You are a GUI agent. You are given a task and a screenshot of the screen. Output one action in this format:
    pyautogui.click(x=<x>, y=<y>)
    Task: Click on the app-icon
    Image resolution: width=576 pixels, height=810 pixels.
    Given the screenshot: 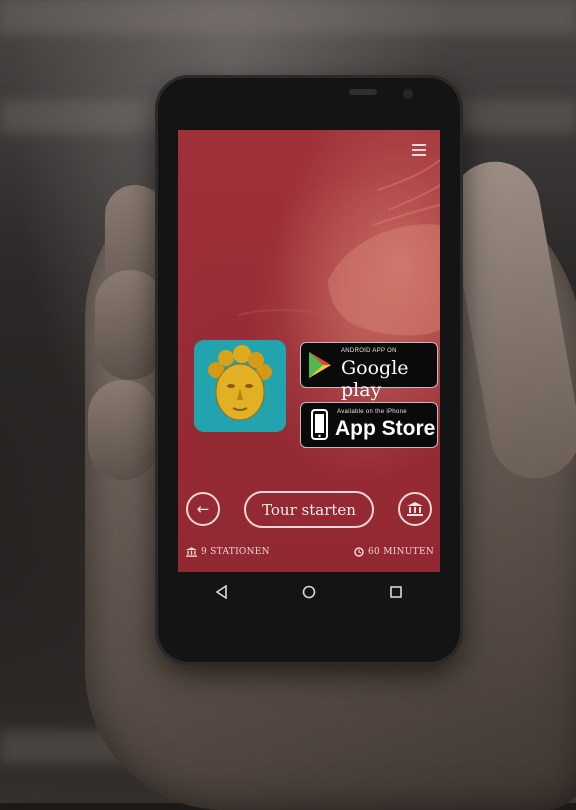 What is the action you would take?
    pyautogui.click(x=240, y=386)
    